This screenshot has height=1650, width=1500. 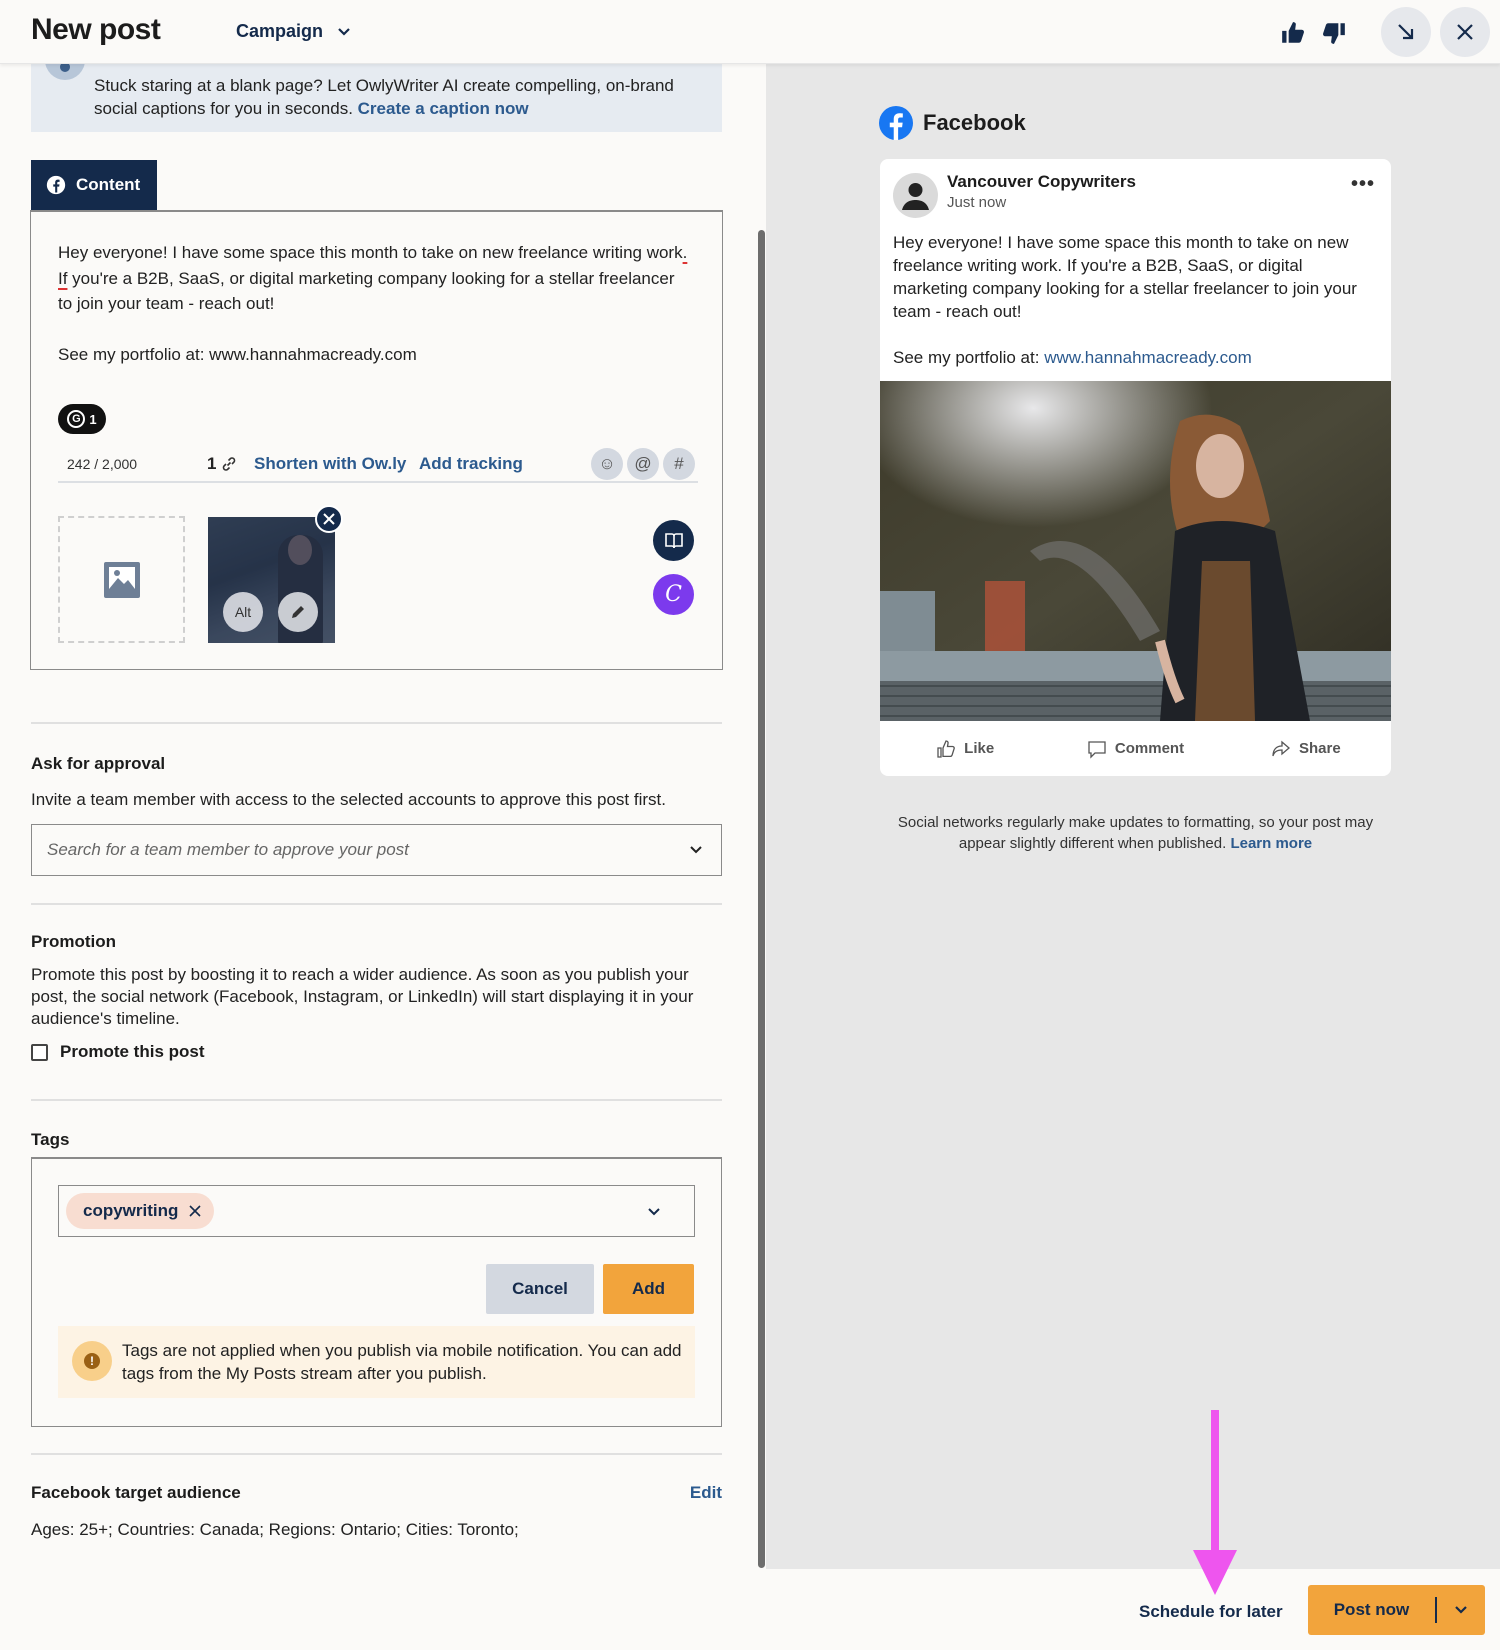 What do you see at coordinates (140, 1211) in the screenshot?
I see `tag-chip: copywriting` at bounding box center [140, 1211].